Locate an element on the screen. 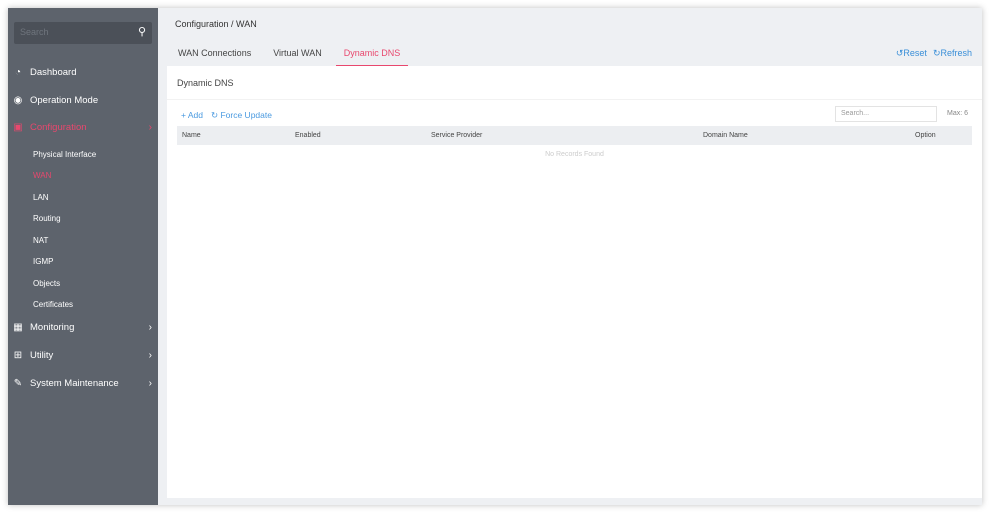 The width and height of the screenshot is (996, 514). reset-button: ↺Reset is located at coordinates (911, 53).